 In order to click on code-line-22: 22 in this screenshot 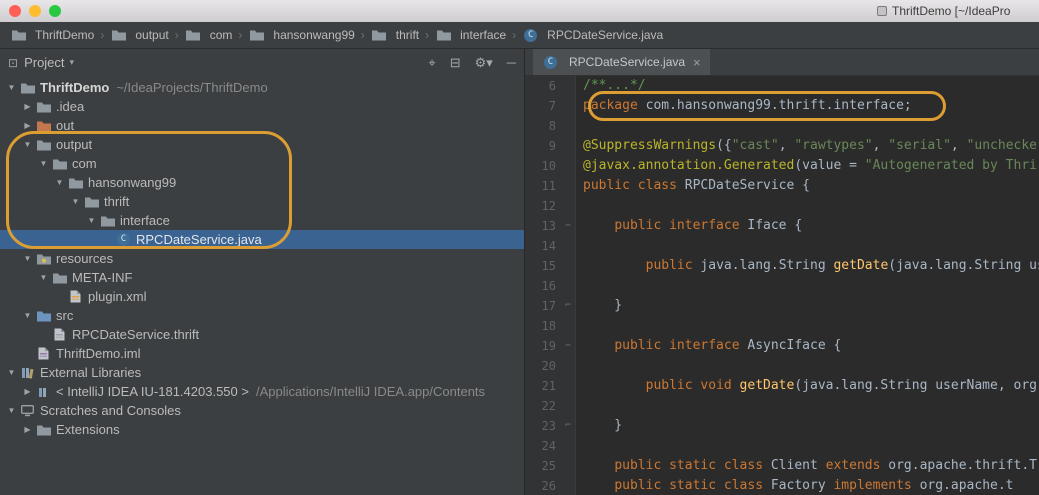, I will do `click(782, 406)`.